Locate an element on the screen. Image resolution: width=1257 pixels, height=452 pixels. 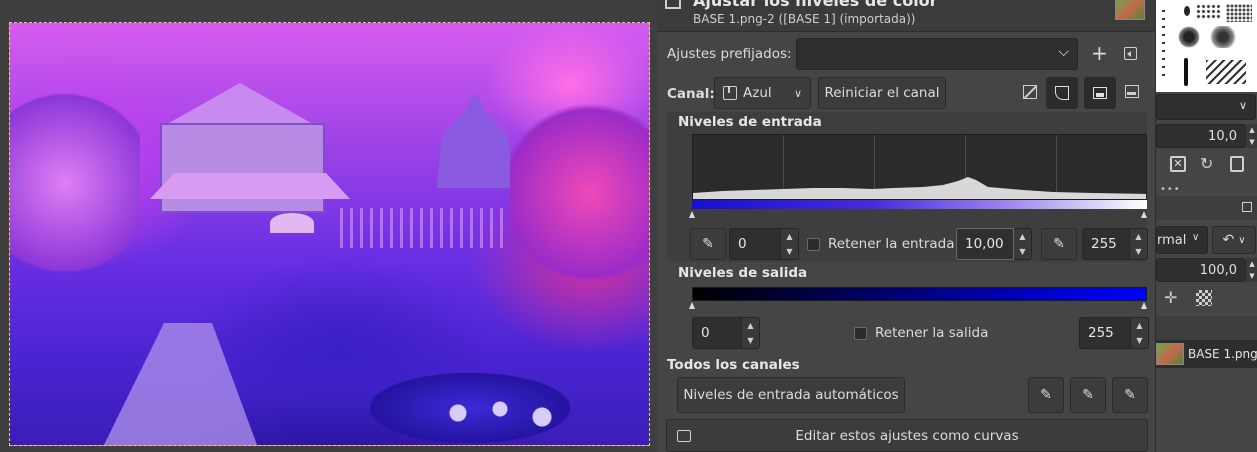
channel-select: Azul ∨ is located at coordinates (762, 93).